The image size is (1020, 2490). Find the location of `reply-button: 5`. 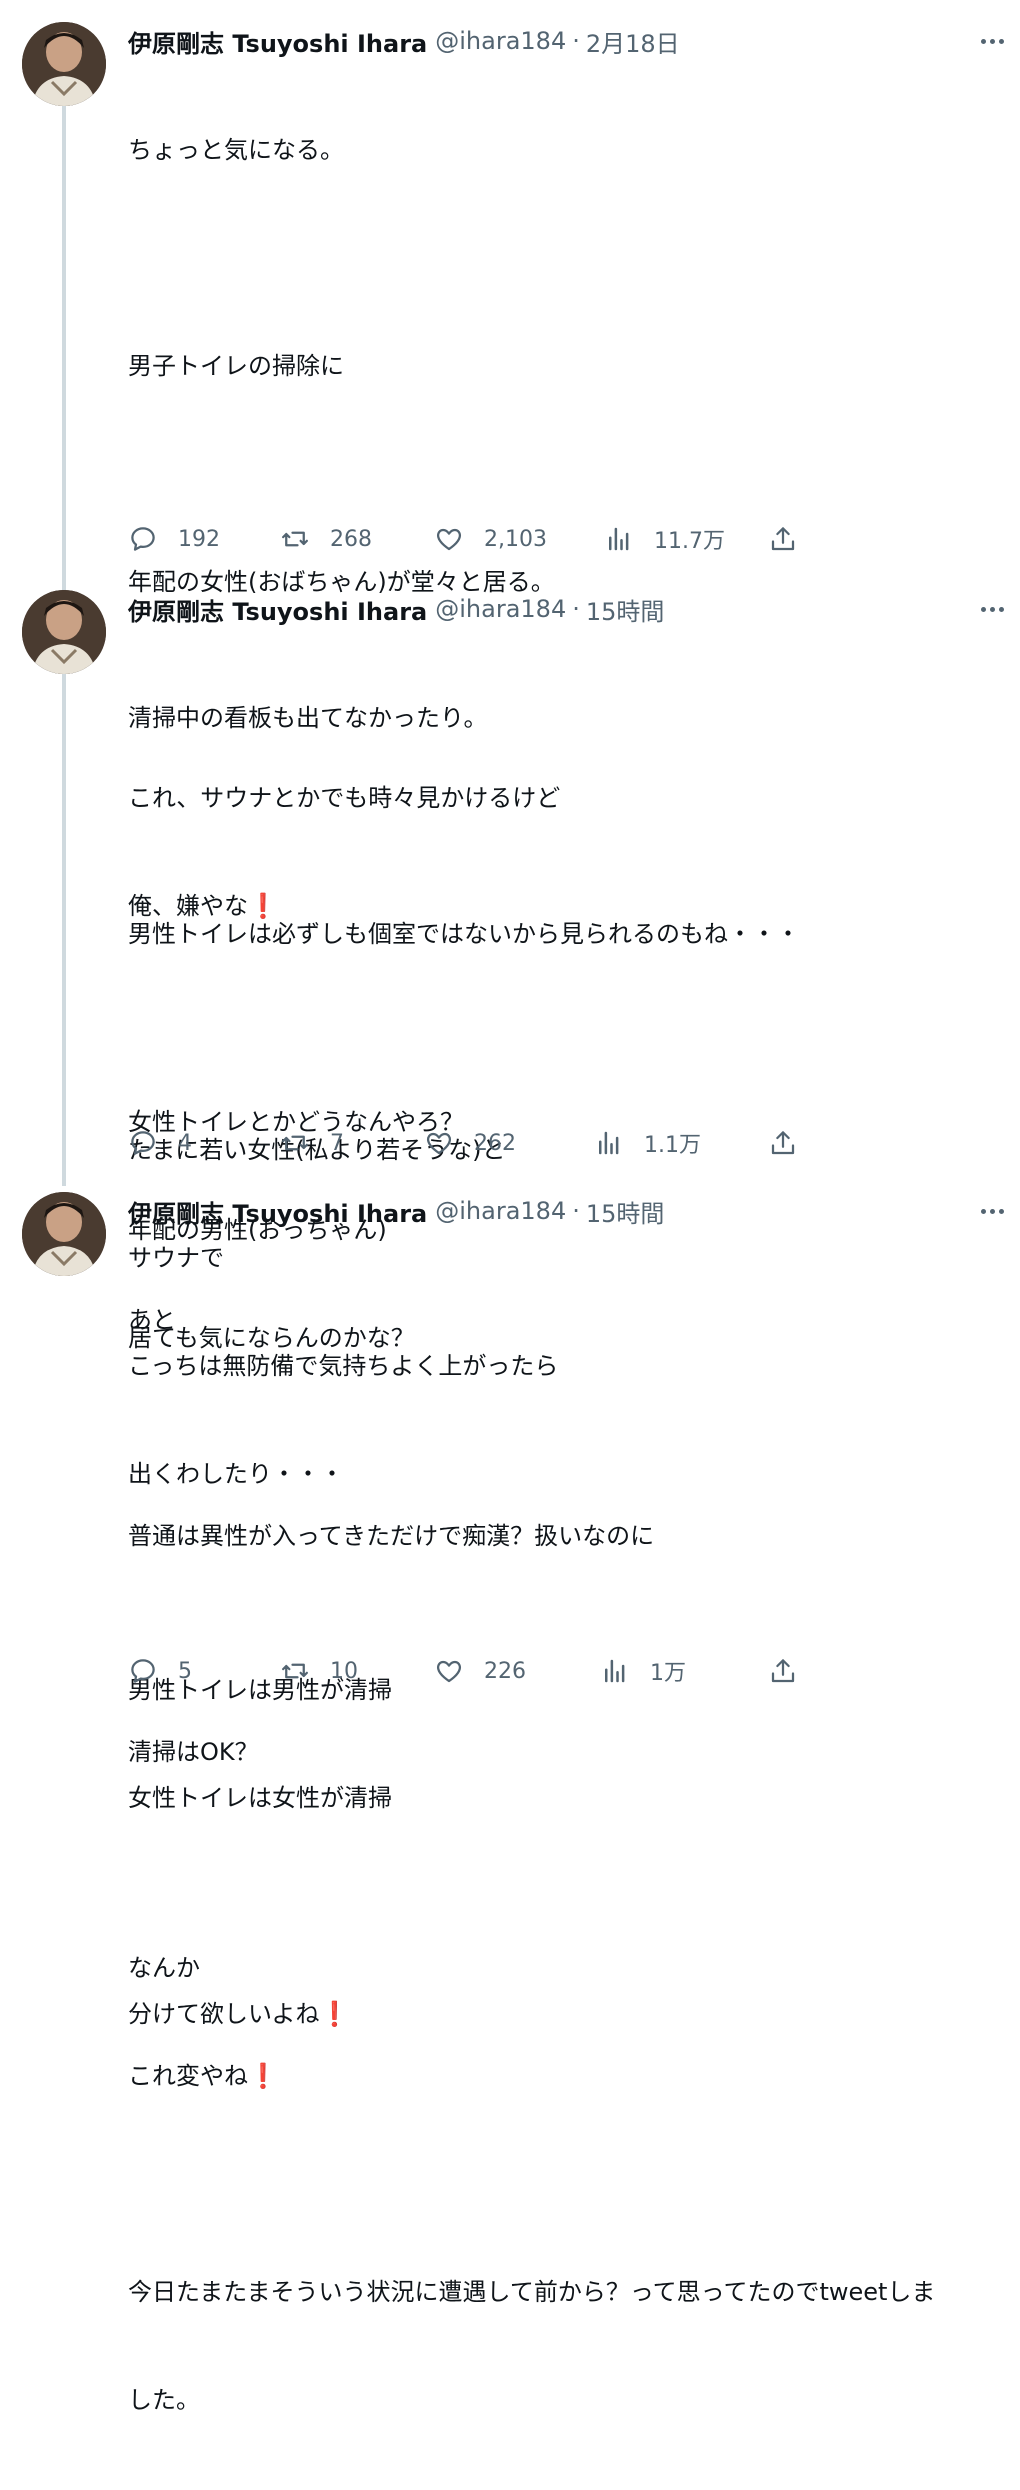

reply-button: 5 is located at coordinates (160, 1671).